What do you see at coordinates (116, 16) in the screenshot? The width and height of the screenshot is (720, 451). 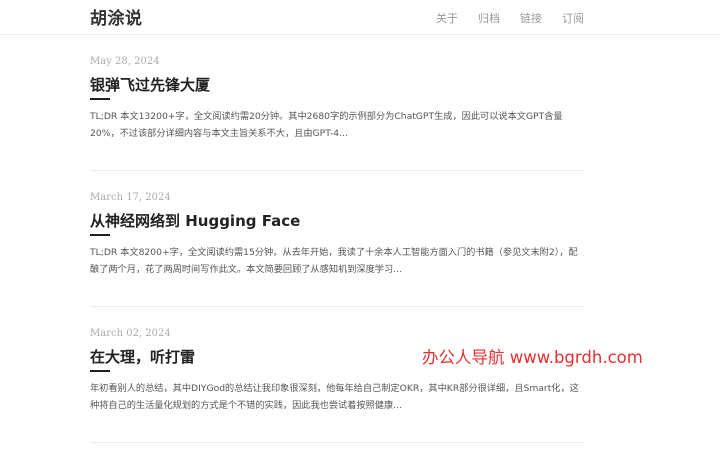 I see `site-title-link: 胡涂说` at bounding box center [116, 16].